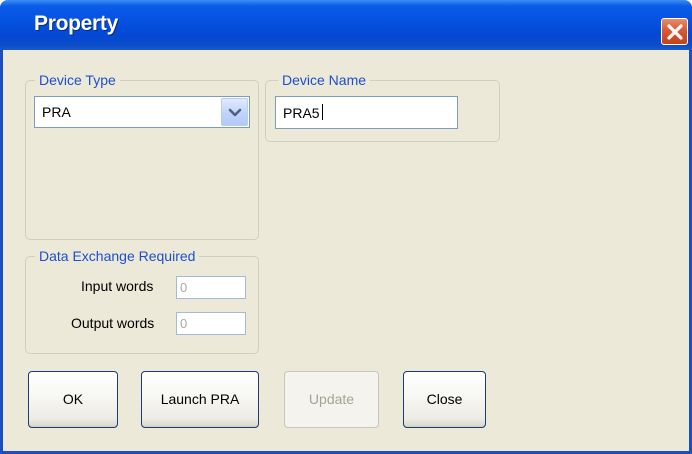 Image resolution: width=692 pixels, height=454 pixels. I want to click on device-name-input: PRA5, so click(366, 112).